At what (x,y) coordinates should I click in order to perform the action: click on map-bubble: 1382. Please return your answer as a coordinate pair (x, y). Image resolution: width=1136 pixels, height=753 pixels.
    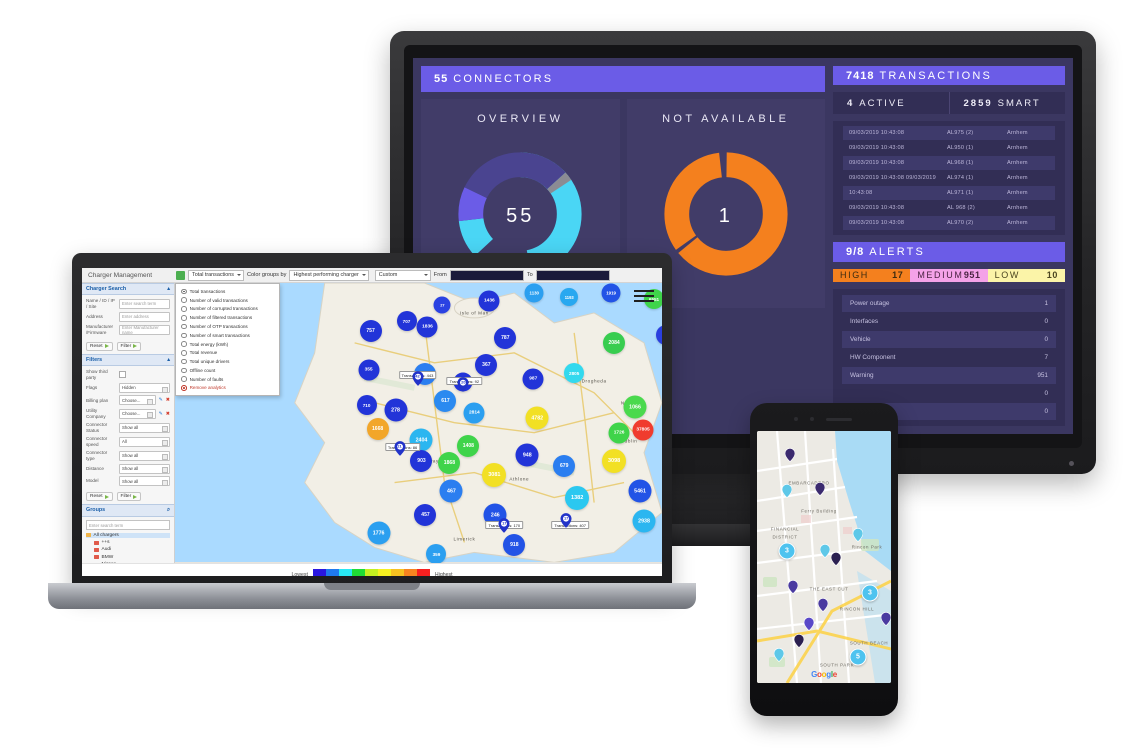
    Looking at the image, I should click on (577, 498).